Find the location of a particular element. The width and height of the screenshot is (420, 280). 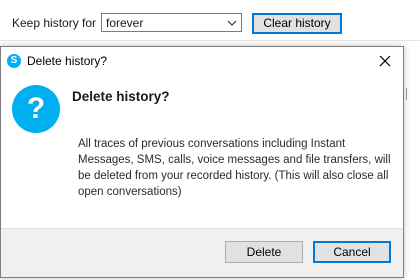

background-separator is located at coordinates (406, 94).